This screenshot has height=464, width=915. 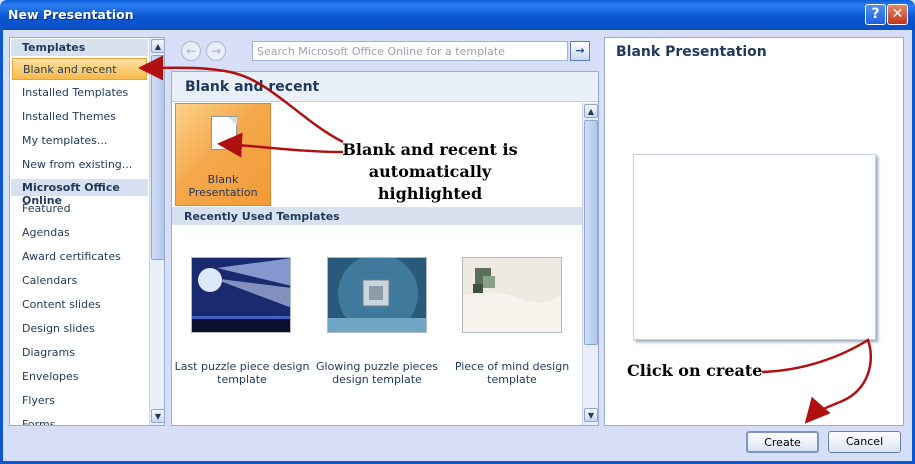 I want to click on template-thumbnail-last-puzzle, so click(x=241, y=295).